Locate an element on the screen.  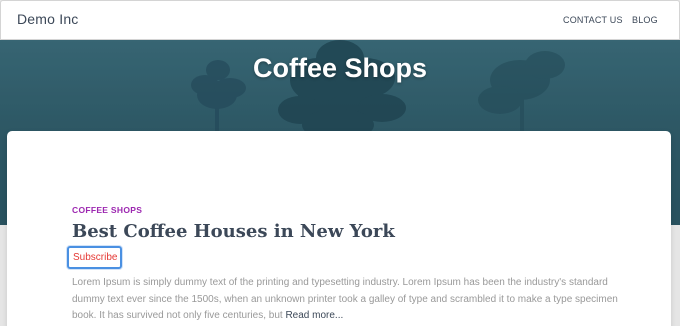
brand-logo: Demo Inc is located at coordinates (48, 19).